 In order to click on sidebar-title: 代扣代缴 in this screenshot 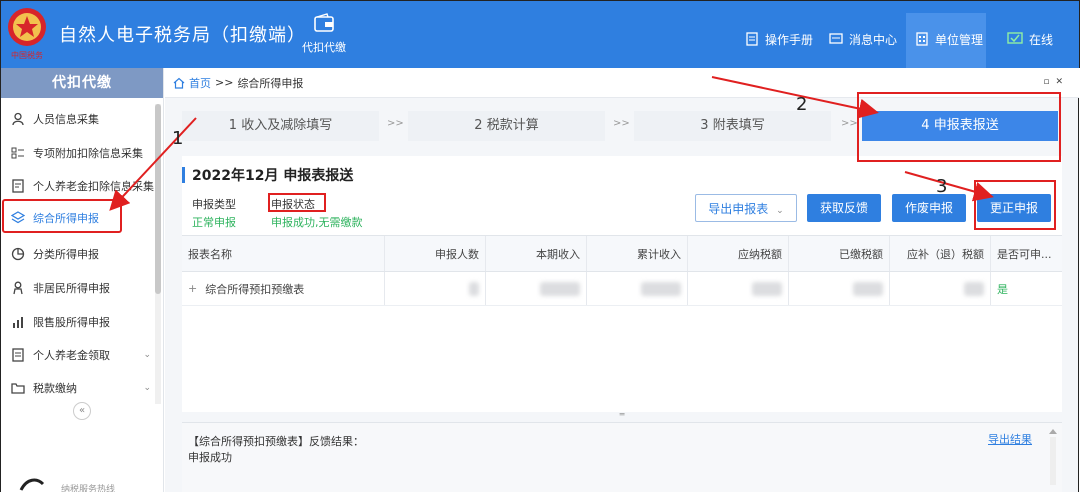, I will do `click(82, 83)`.